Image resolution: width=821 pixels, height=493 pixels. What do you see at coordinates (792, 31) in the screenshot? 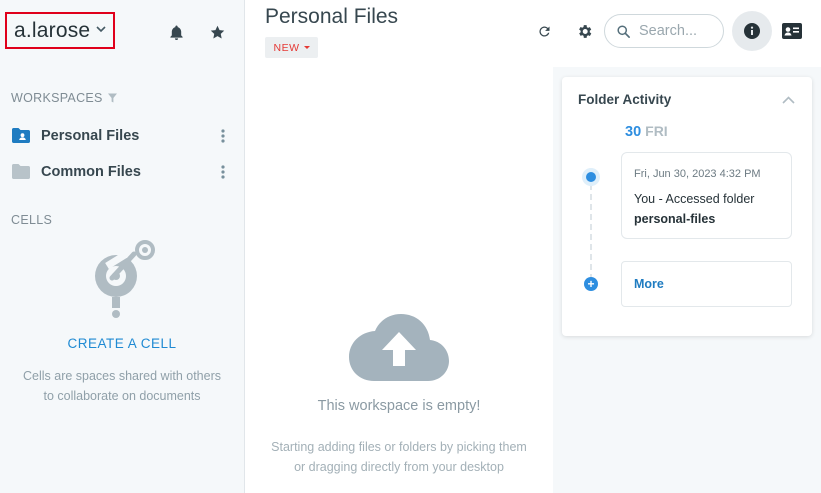
I see `contact-card-icon` at bounding box center [792, 31].